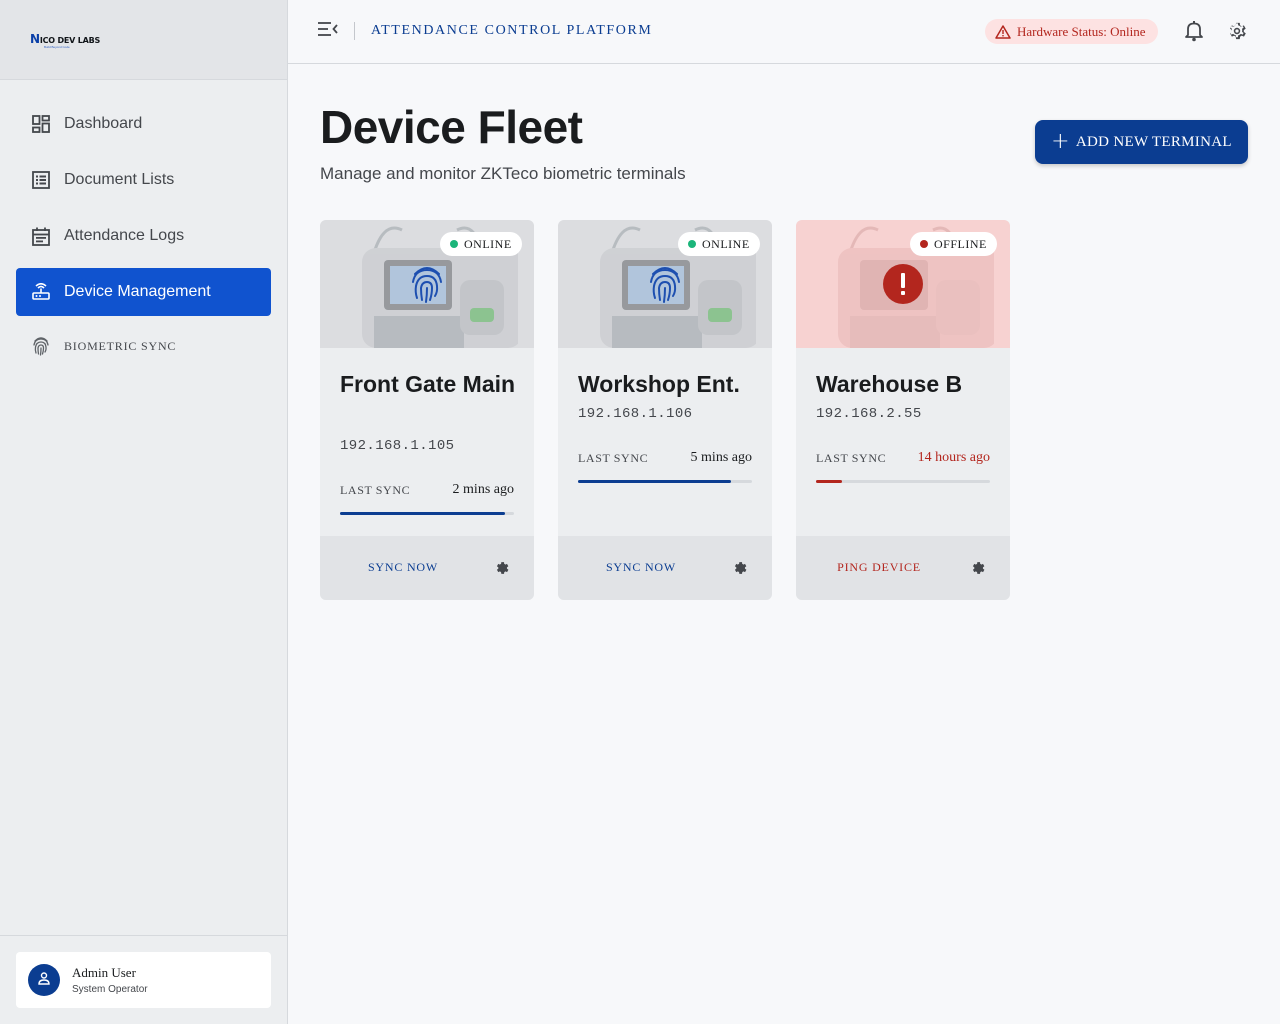 The height and width of the screenshot is (1024, 1280). I want to click on person-icon, so click(44, 980).